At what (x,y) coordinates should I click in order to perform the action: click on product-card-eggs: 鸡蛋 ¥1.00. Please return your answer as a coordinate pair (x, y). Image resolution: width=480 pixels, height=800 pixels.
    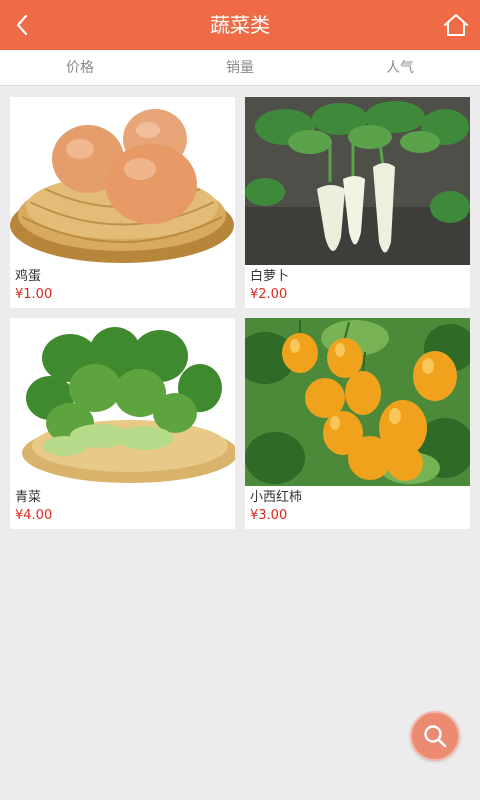
    Looking at the image, I should click on (122, 202).